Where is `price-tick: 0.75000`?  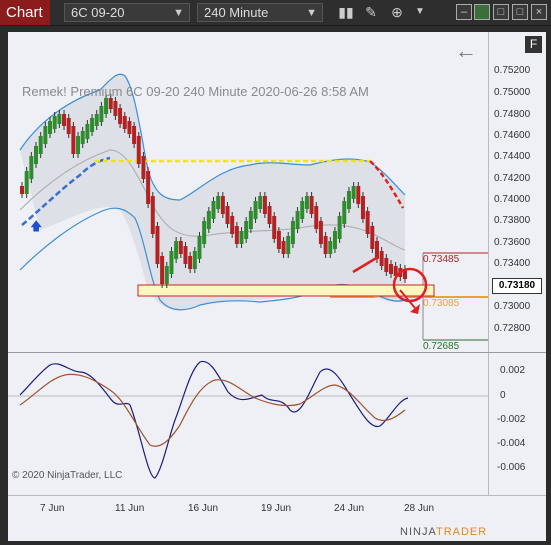
price-tick: 0.75000 is located at coordinates (512, 92).